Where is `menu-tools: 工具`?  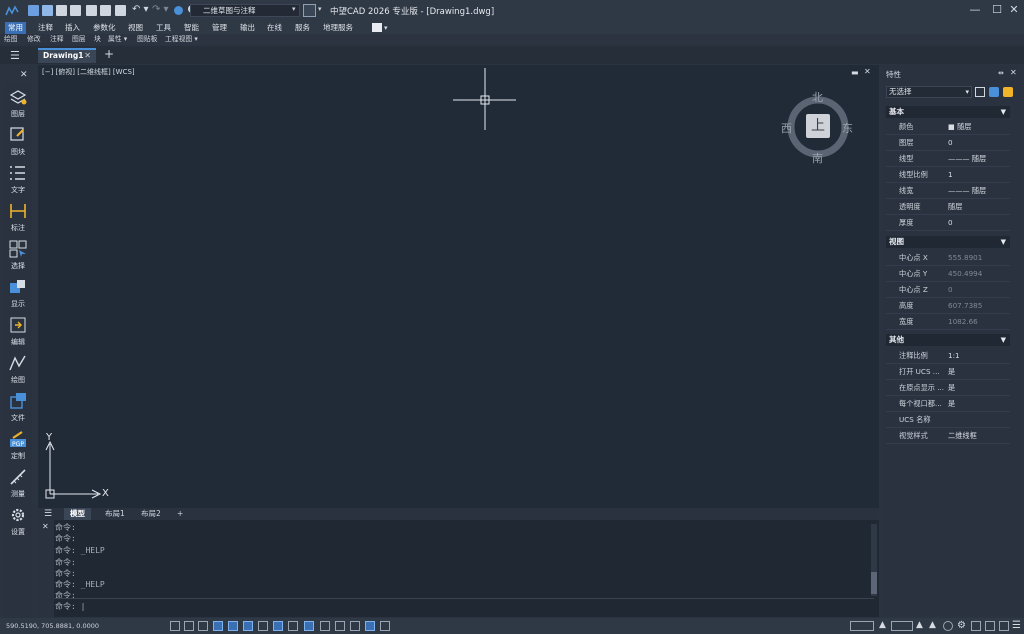 menu-tools: 工具 is located at coordinates (163, 28).